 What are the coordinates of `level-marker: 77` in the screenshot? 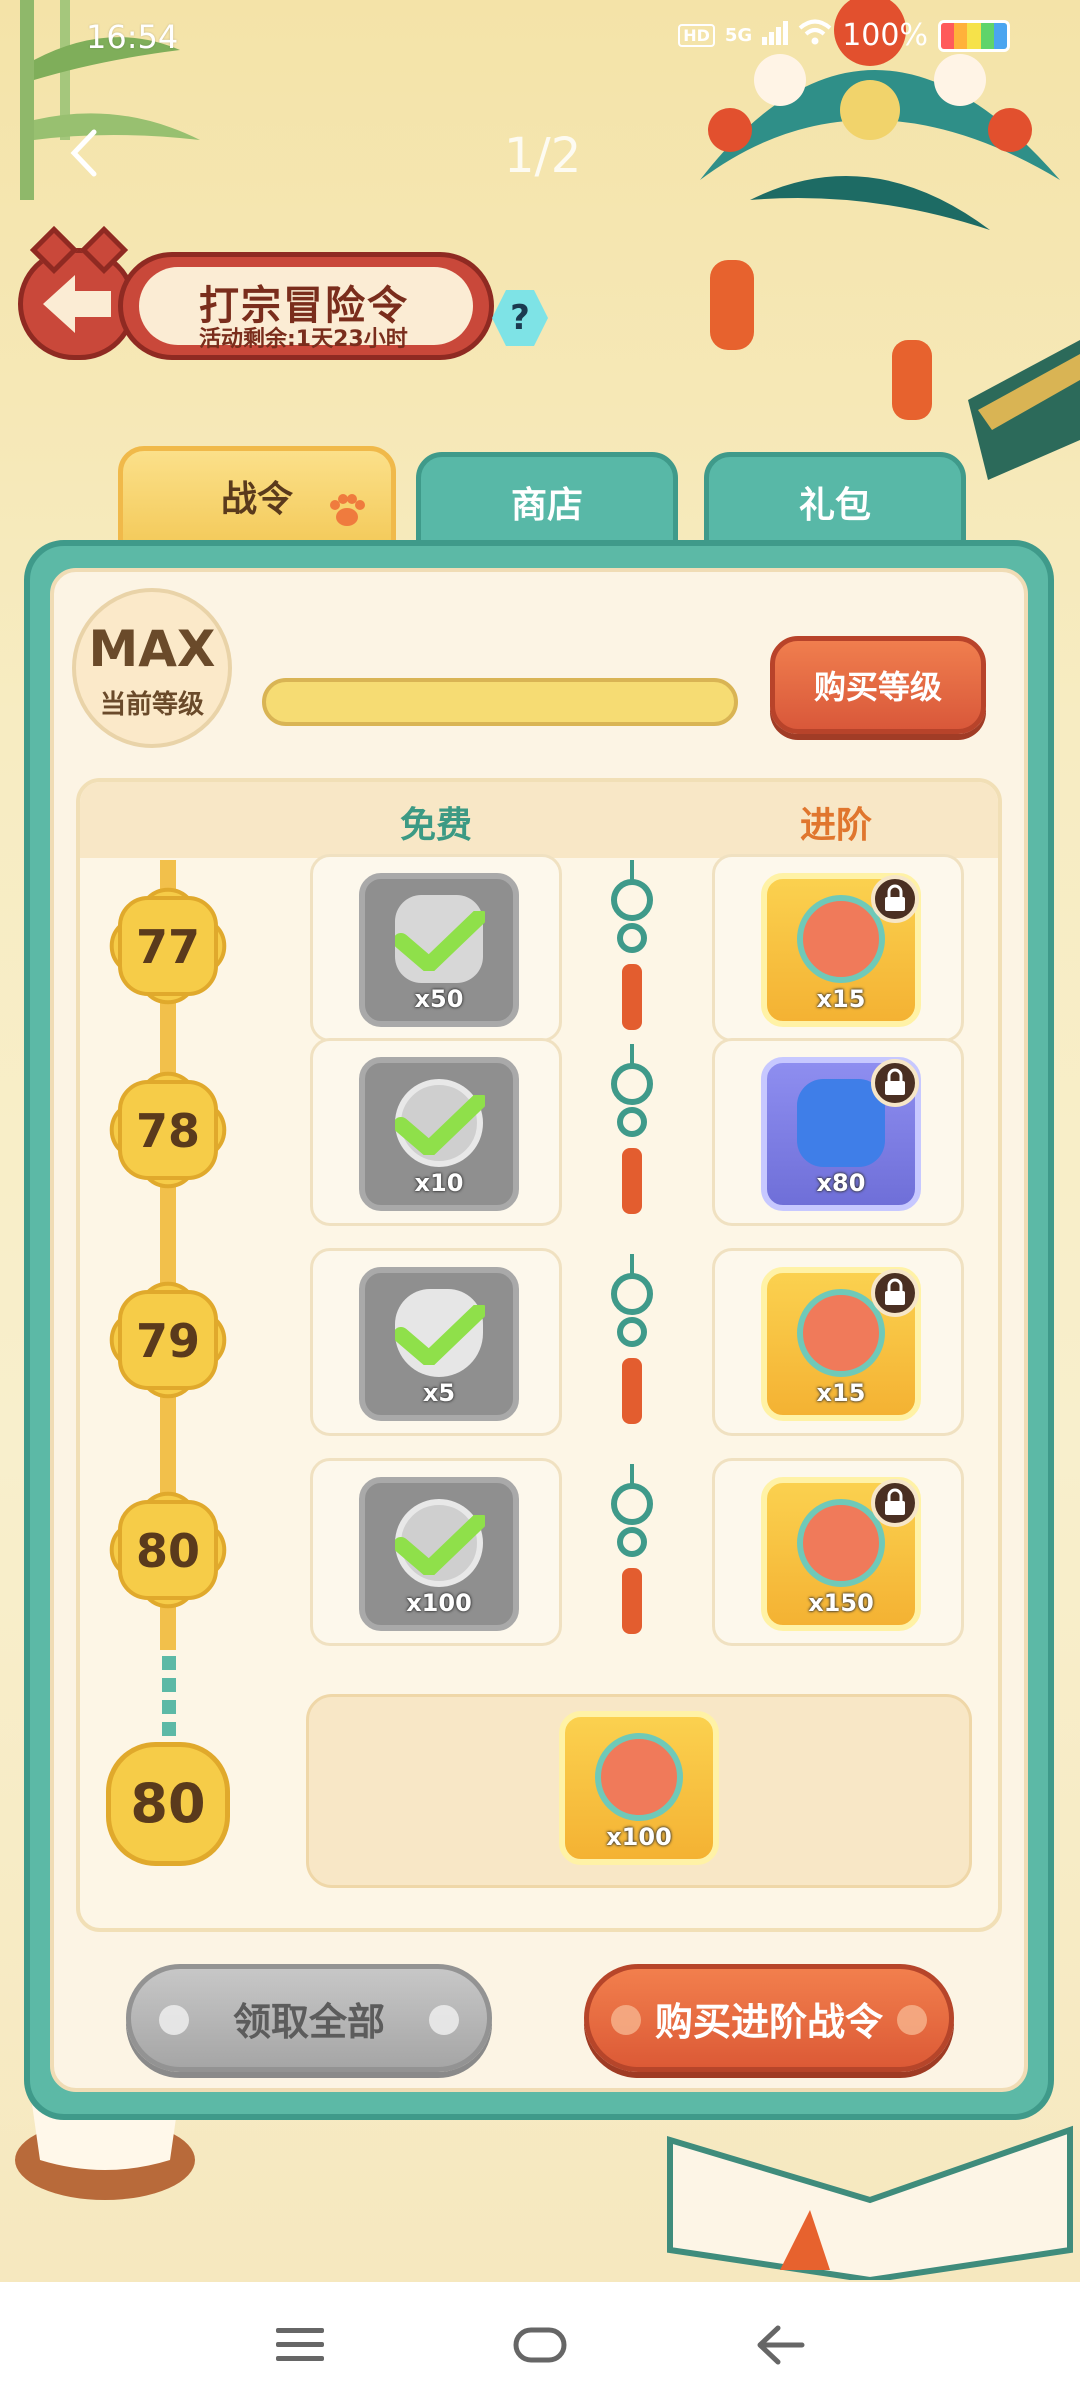 It's located at (168, 946).